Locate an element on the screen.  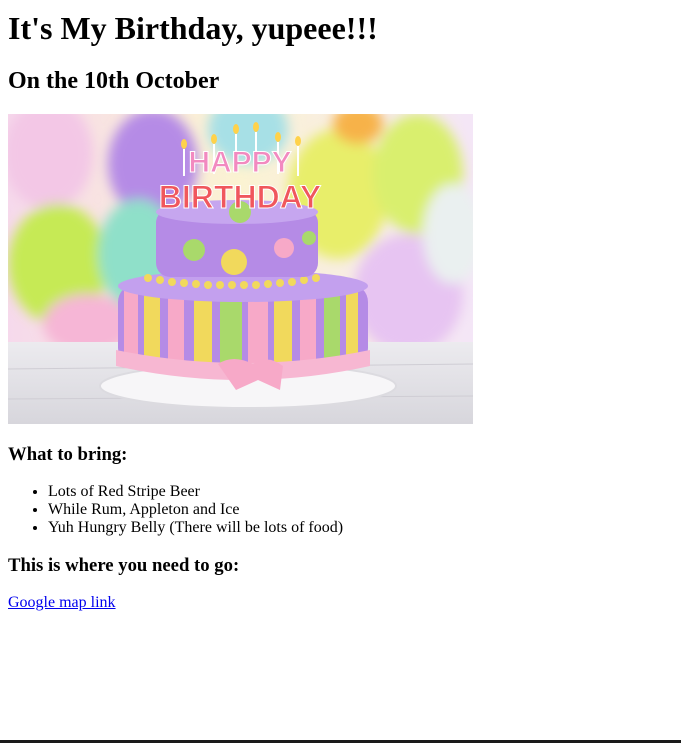
party-date: On the 10th October is located at coordinates (114, 81).